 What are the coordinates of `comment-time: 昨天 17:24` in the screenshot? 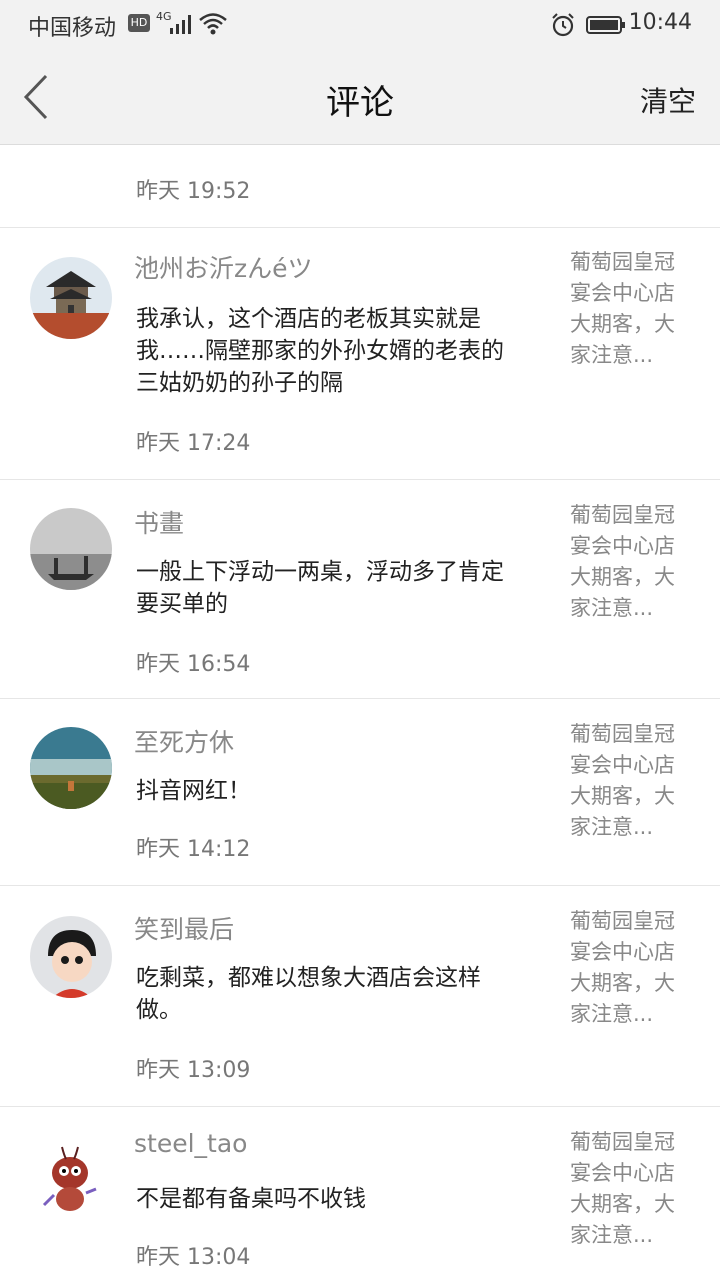 It's located at (193, 443).